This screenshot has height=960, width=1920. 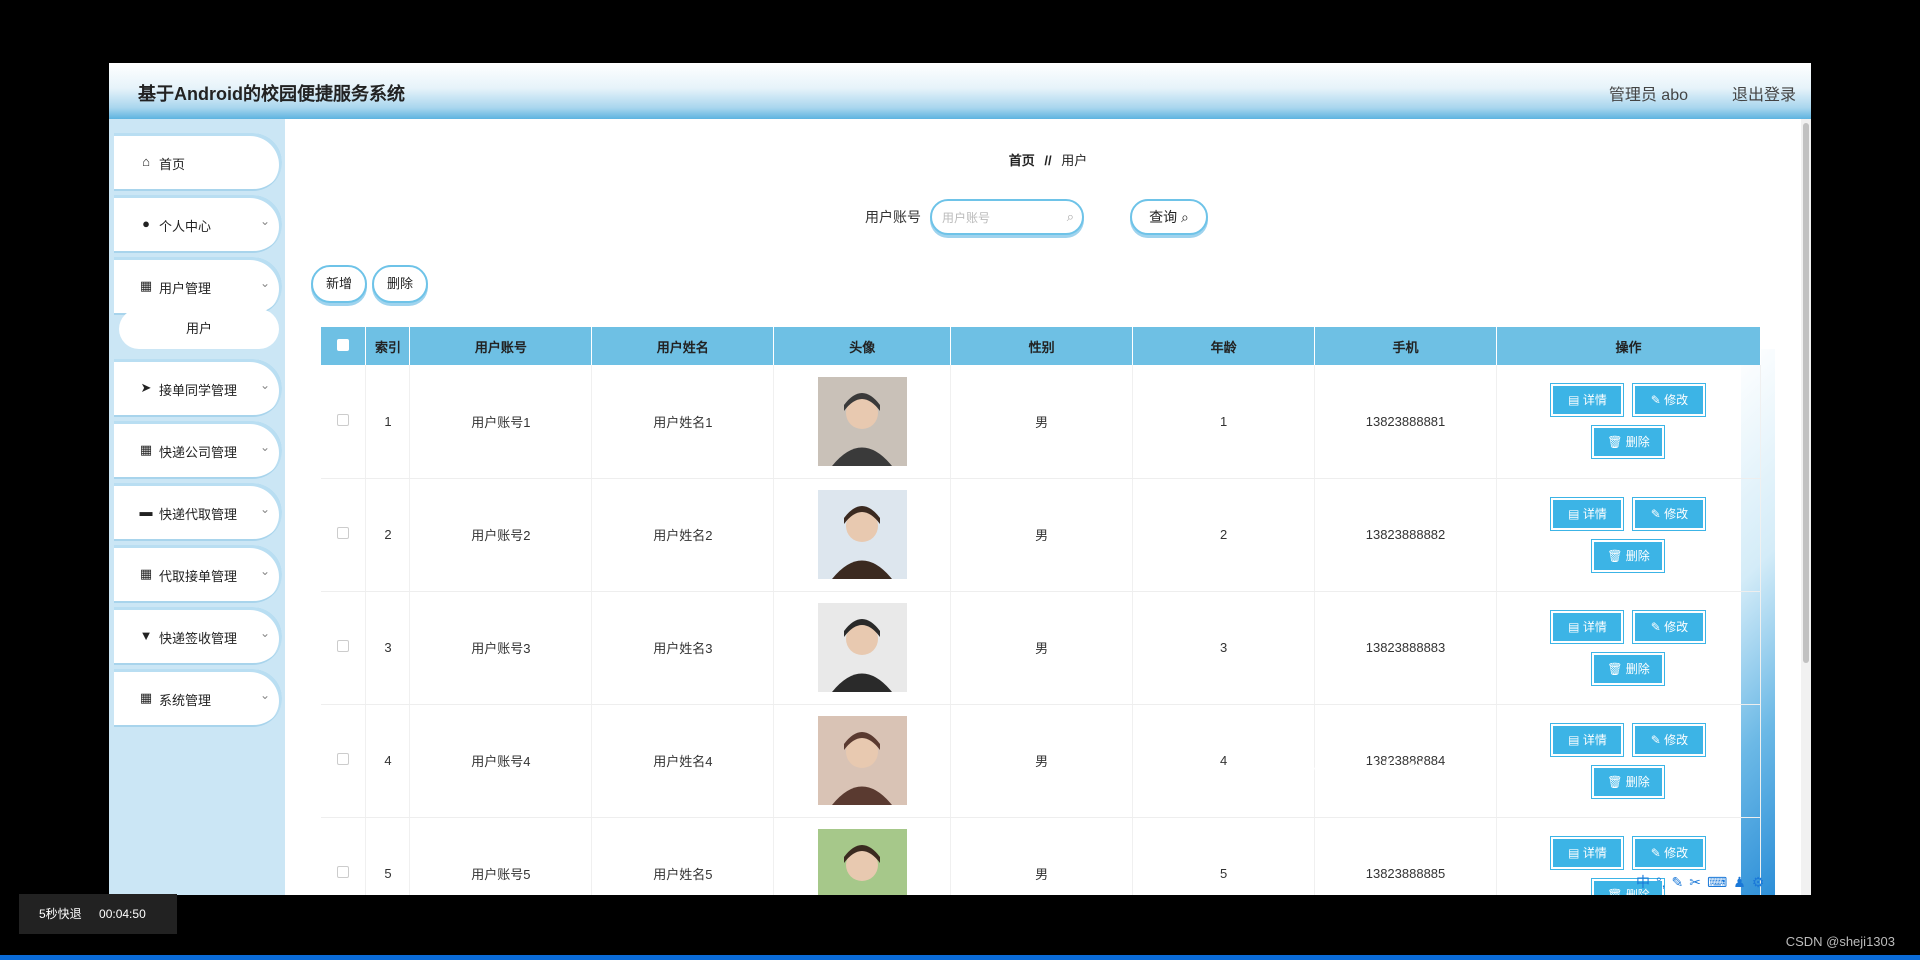 I want to click on breadcrumb: 首页 // 用户, so click(x=1048, y=159).